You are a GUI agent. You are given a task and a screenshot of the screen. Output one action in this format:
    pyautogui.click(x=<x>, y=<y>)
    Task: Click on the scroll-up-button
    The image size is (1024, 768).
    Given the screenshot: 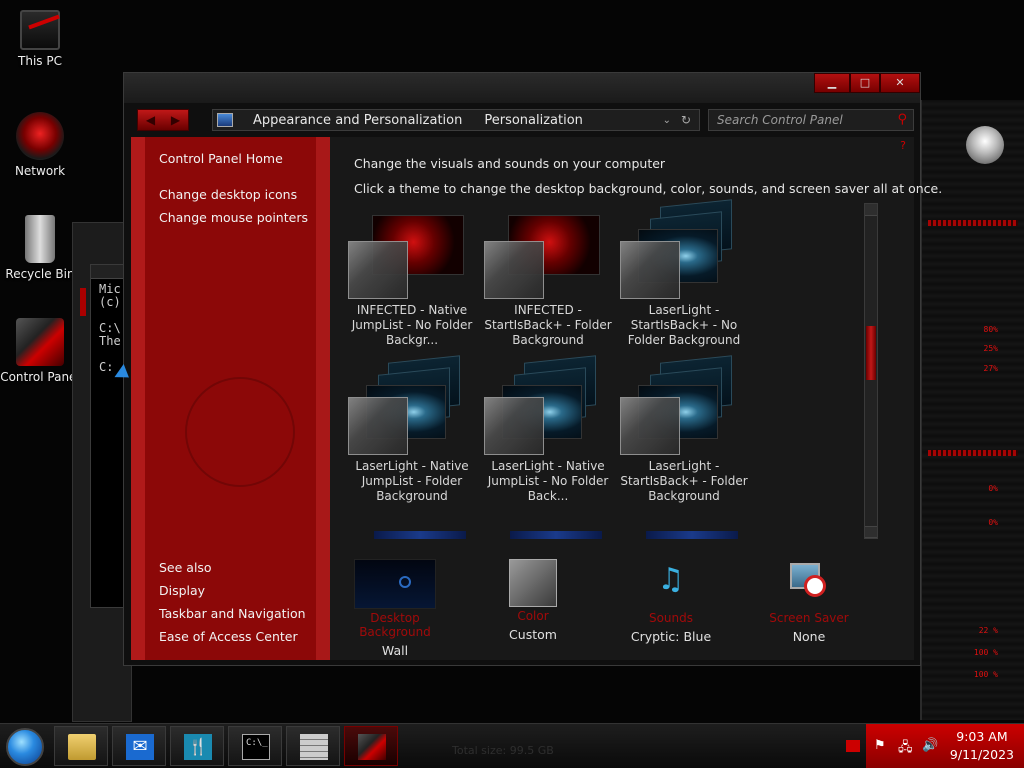 What is the action you would take?
    pyautogui.click(x=871, y=210)
    